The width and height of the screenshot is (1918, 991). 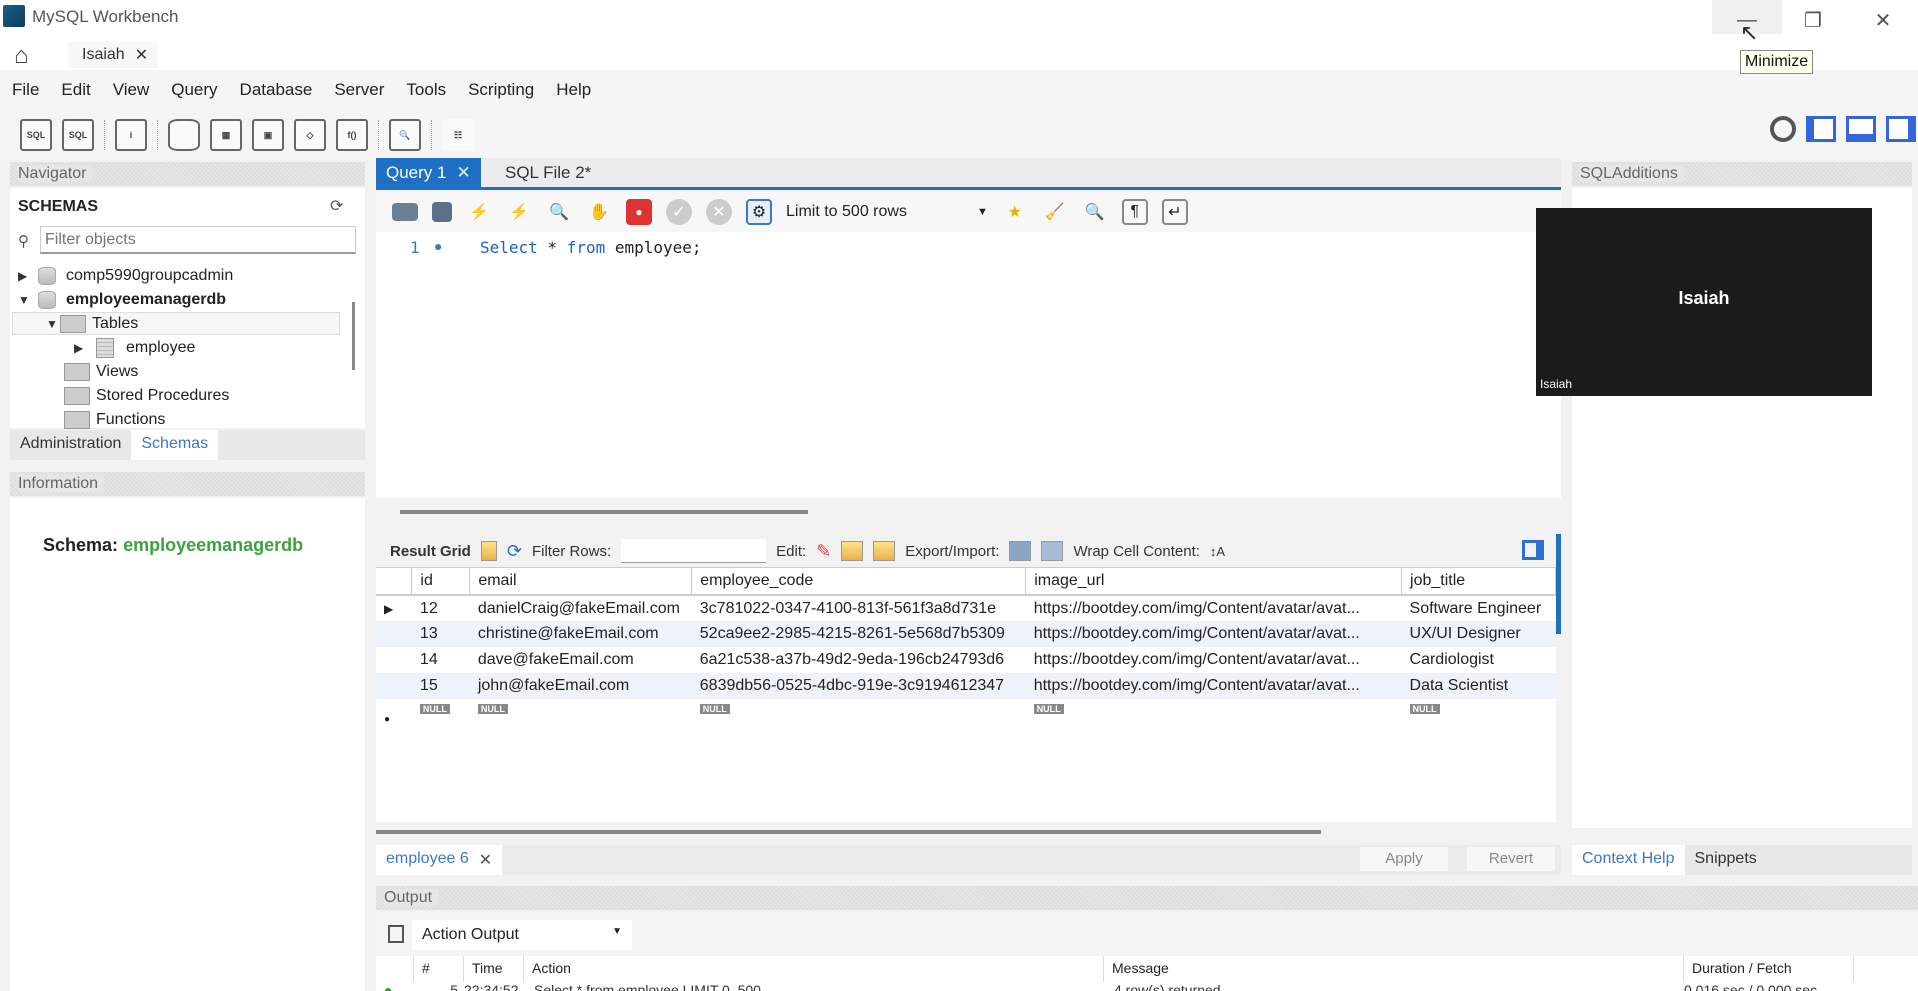 I want to click on open-sql-script-icon: SQL, so click(x=78, y=135).